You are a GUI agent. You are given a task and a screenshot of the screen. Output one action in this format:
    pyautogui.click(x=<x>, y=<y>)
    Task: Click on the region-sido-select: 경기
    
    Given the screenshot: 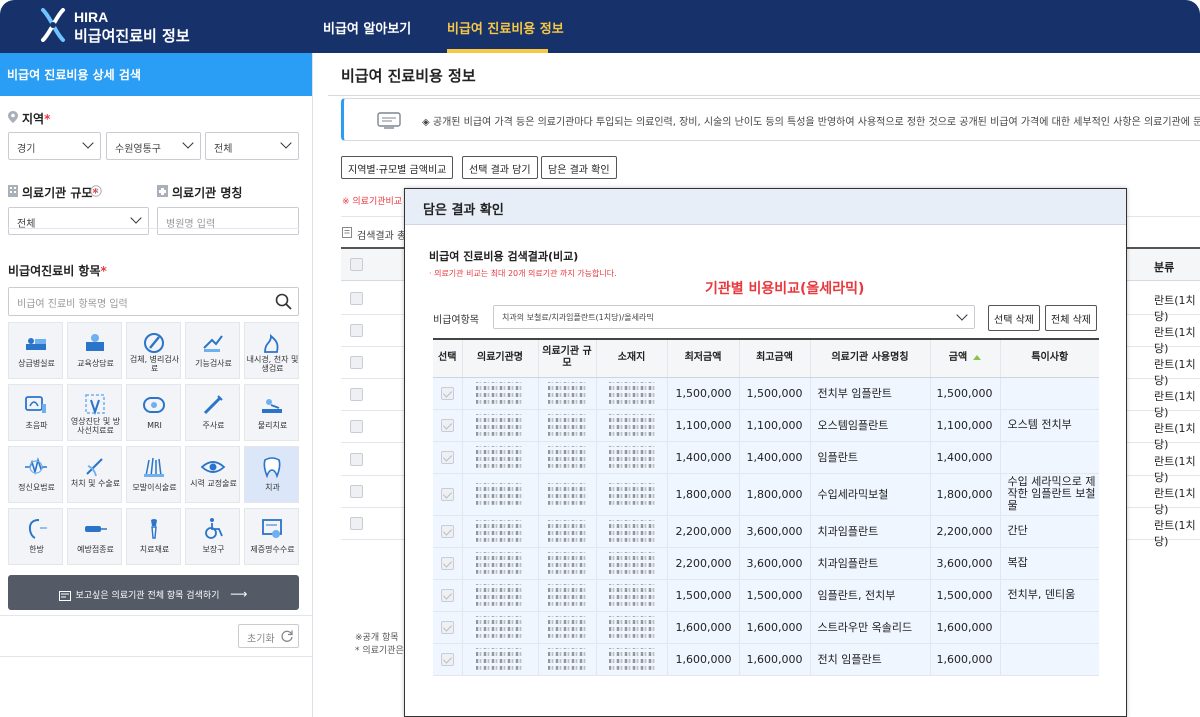 What is the action you would take?
    pyautogui.click(x=54, y=146)
    